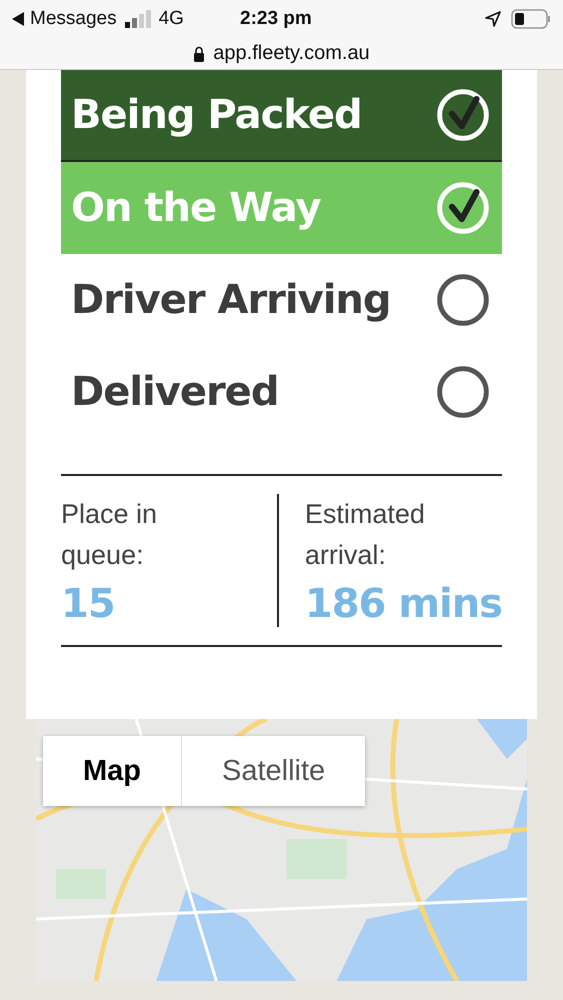 Image resolution: width=563 pixels, height=1000 pixels. What do you see at coordinates (291, 53) in the screenshot?
I see `url-text: app.fleety.com.au` at bounding box center [291, 53].